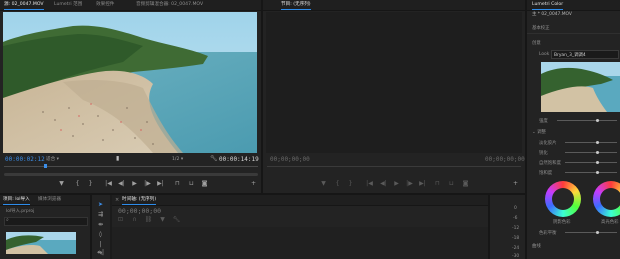  I want to click on timeline-settings-icon: 🔧︎, so click(176, 220).